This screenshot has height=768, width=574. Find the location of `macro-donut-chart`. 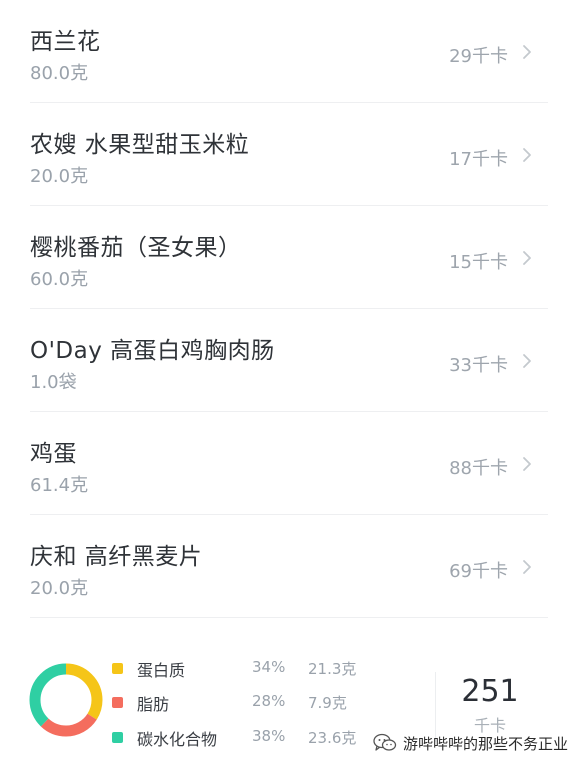

macro-donut-chart is located at coordinates (66, 700).